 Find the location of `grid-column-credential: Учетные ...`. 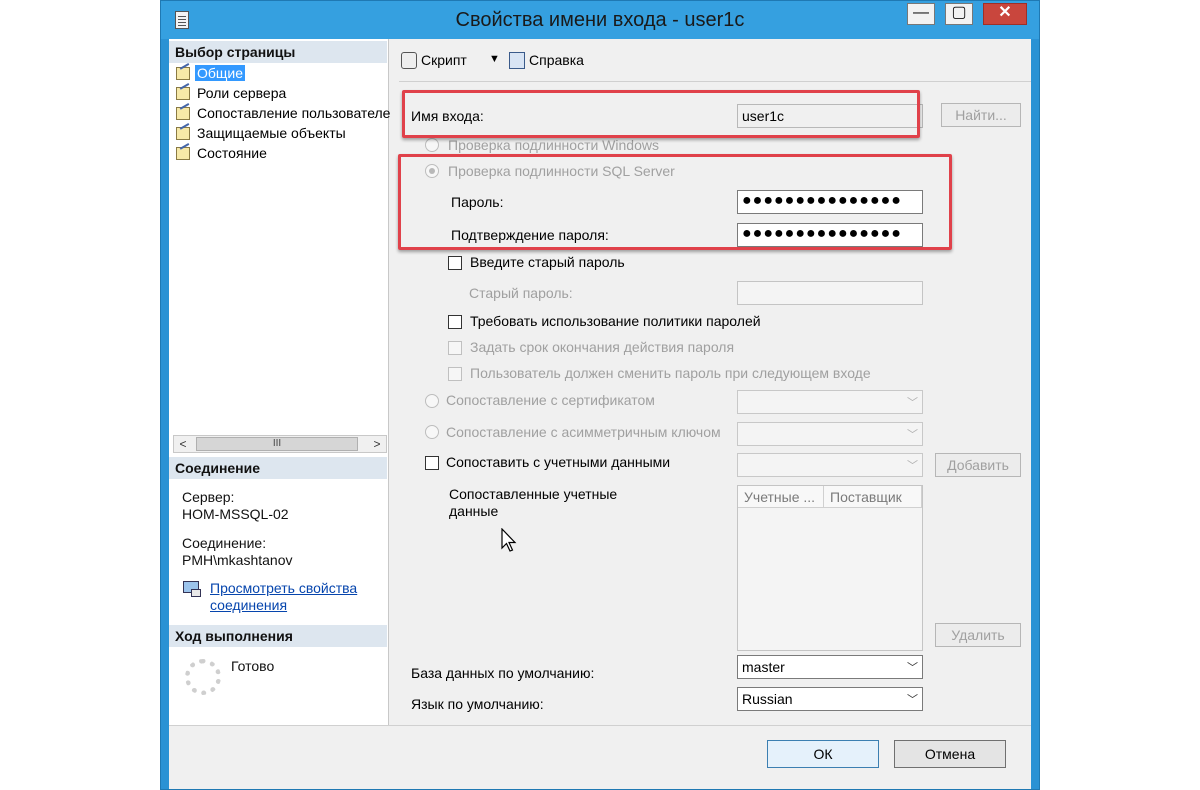

grid-column-credential: Учетные ... is located at coordinates (781, 497).